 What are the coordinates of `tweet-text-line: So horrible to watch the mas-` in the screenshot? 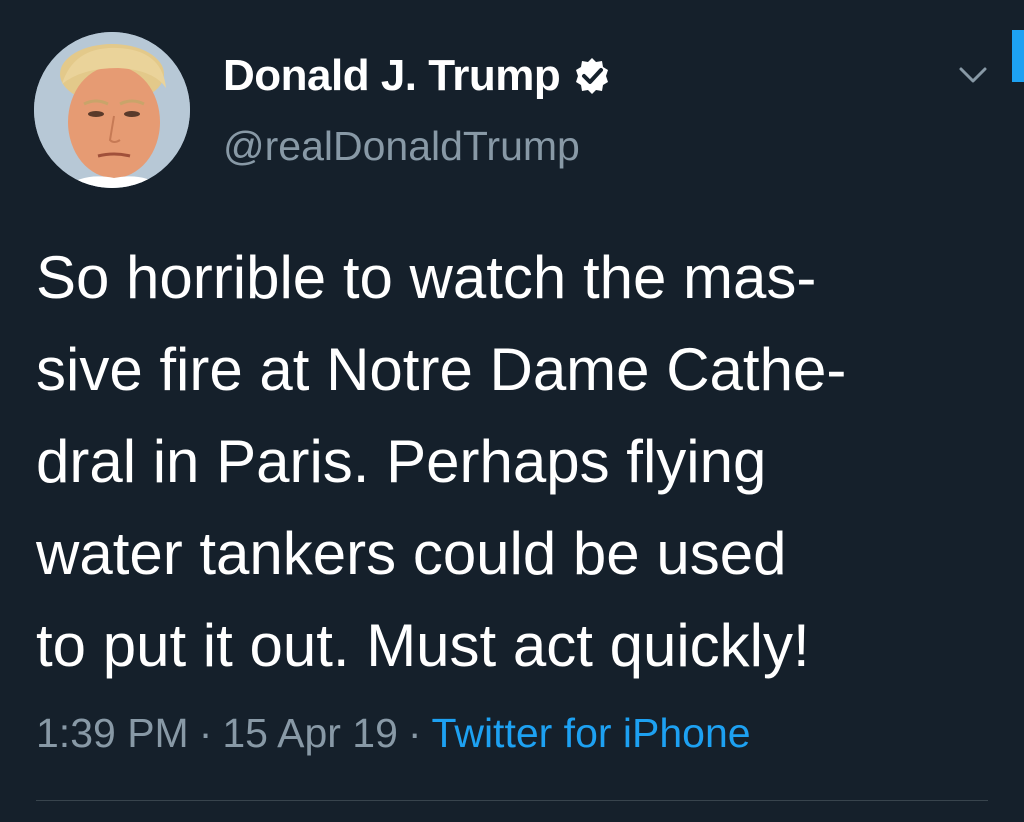 It's located at (426, 277).